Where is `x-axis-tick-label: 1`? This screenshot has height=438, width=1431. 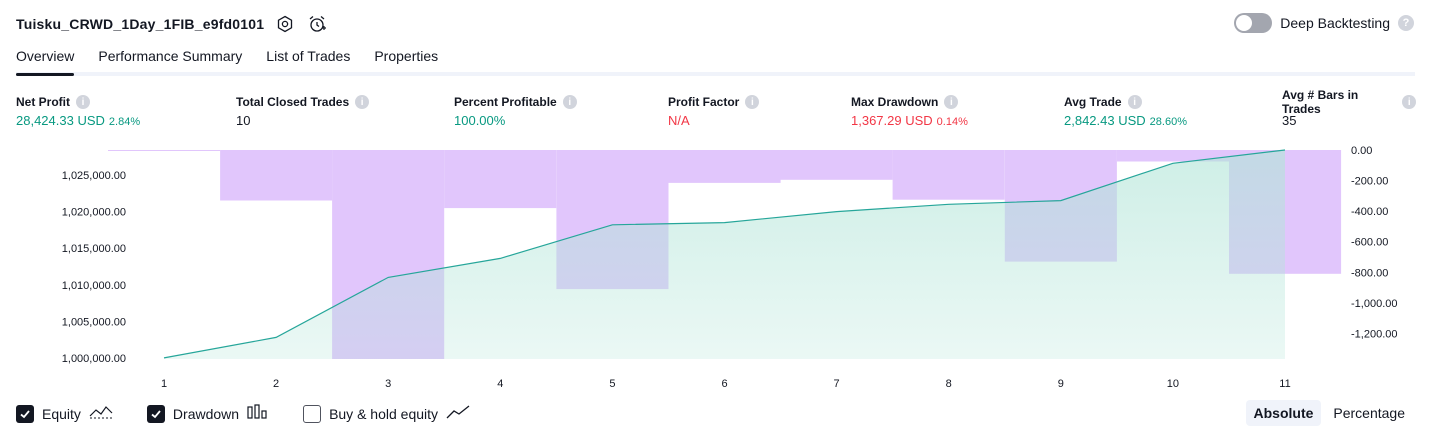 x-axis-tick-label: 1 is located at coordinates (164, 384).